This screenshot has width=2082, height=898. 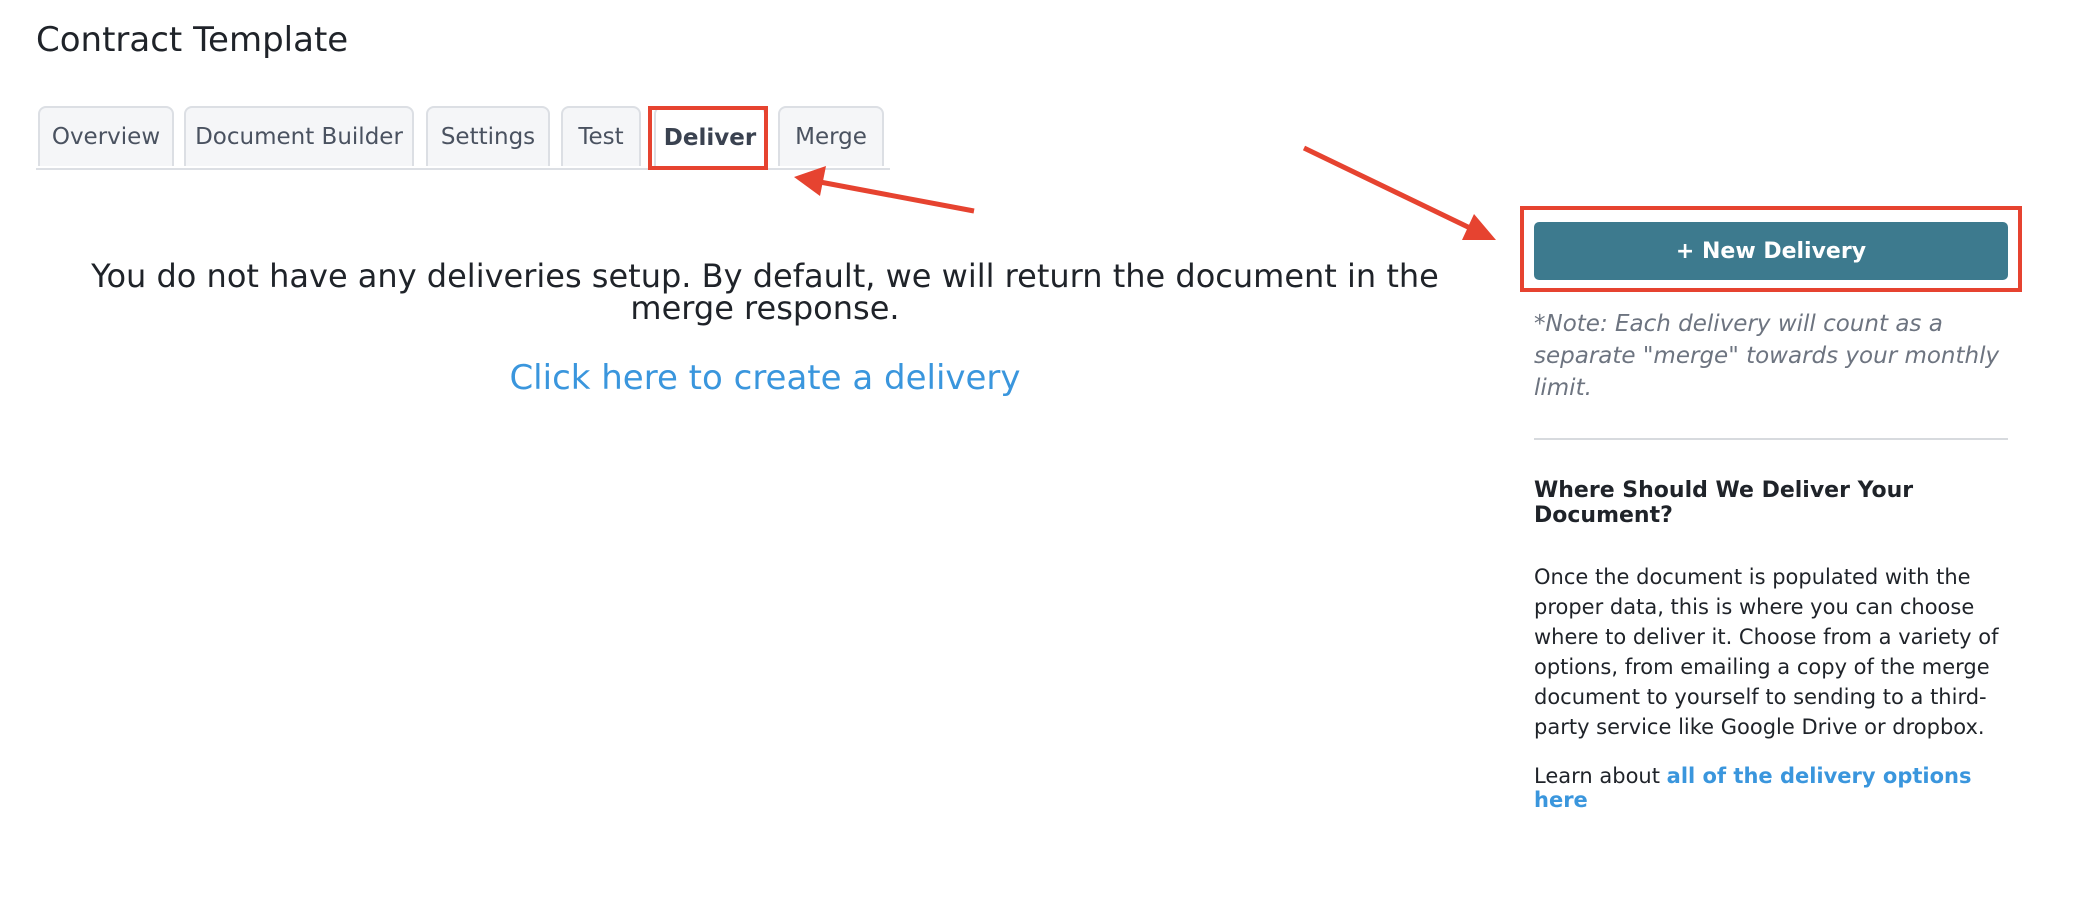 What do you see at coordinates (299, 136) in the screenshot?
I see `tab-document-builder: Document Builder` at bounding box center [299, 136].